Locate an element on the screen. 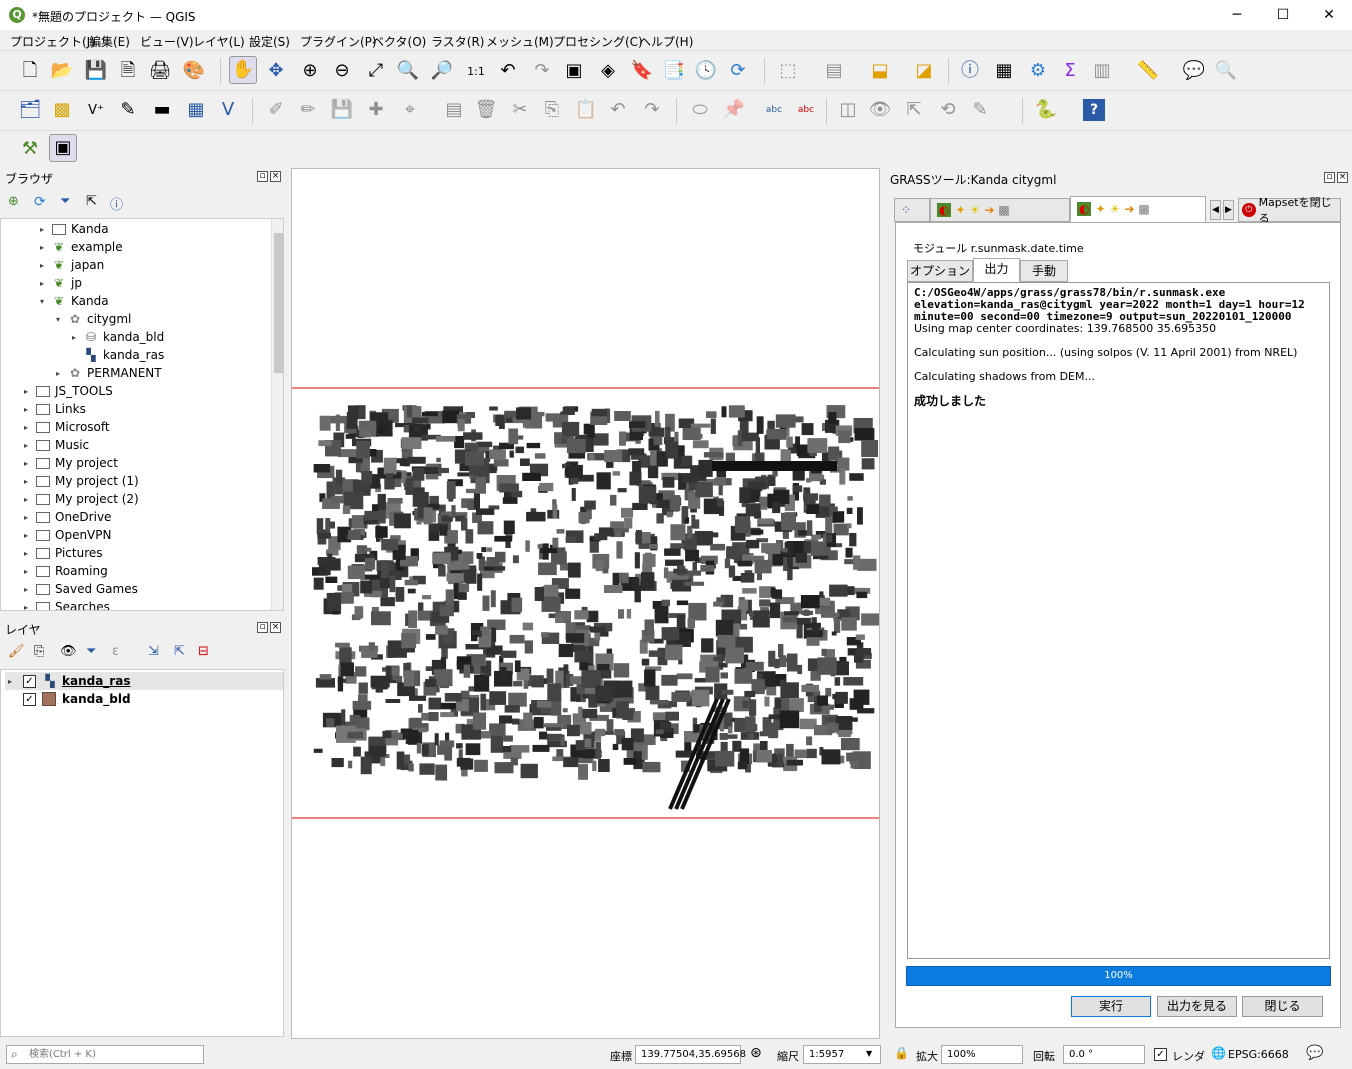 The width and height of the screenshot is (1352, 1069). render-checkbox: ✓ is located at coordinates (1160, 1054).